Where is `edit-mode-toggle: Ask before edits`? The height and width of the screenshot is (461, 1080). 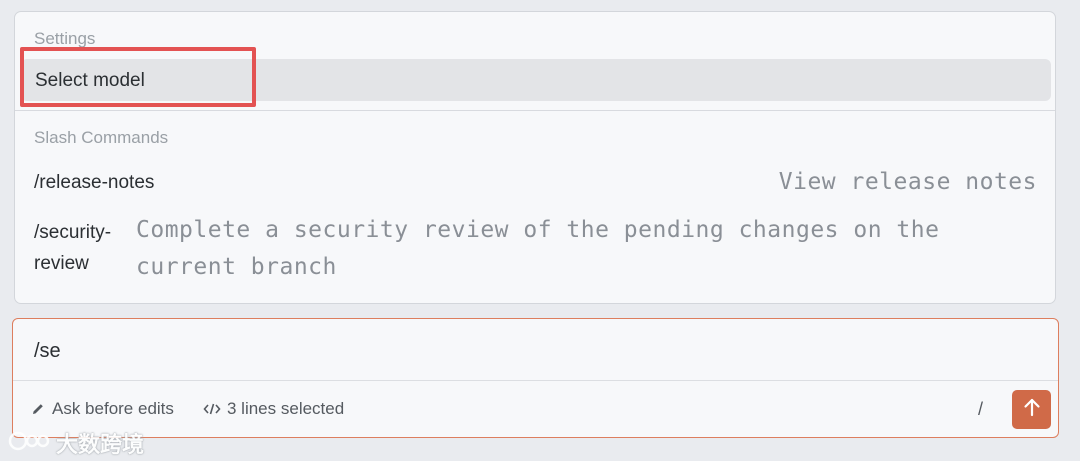 edit-mode-toggle: Ask before edits is located at coordinates (102, 409).